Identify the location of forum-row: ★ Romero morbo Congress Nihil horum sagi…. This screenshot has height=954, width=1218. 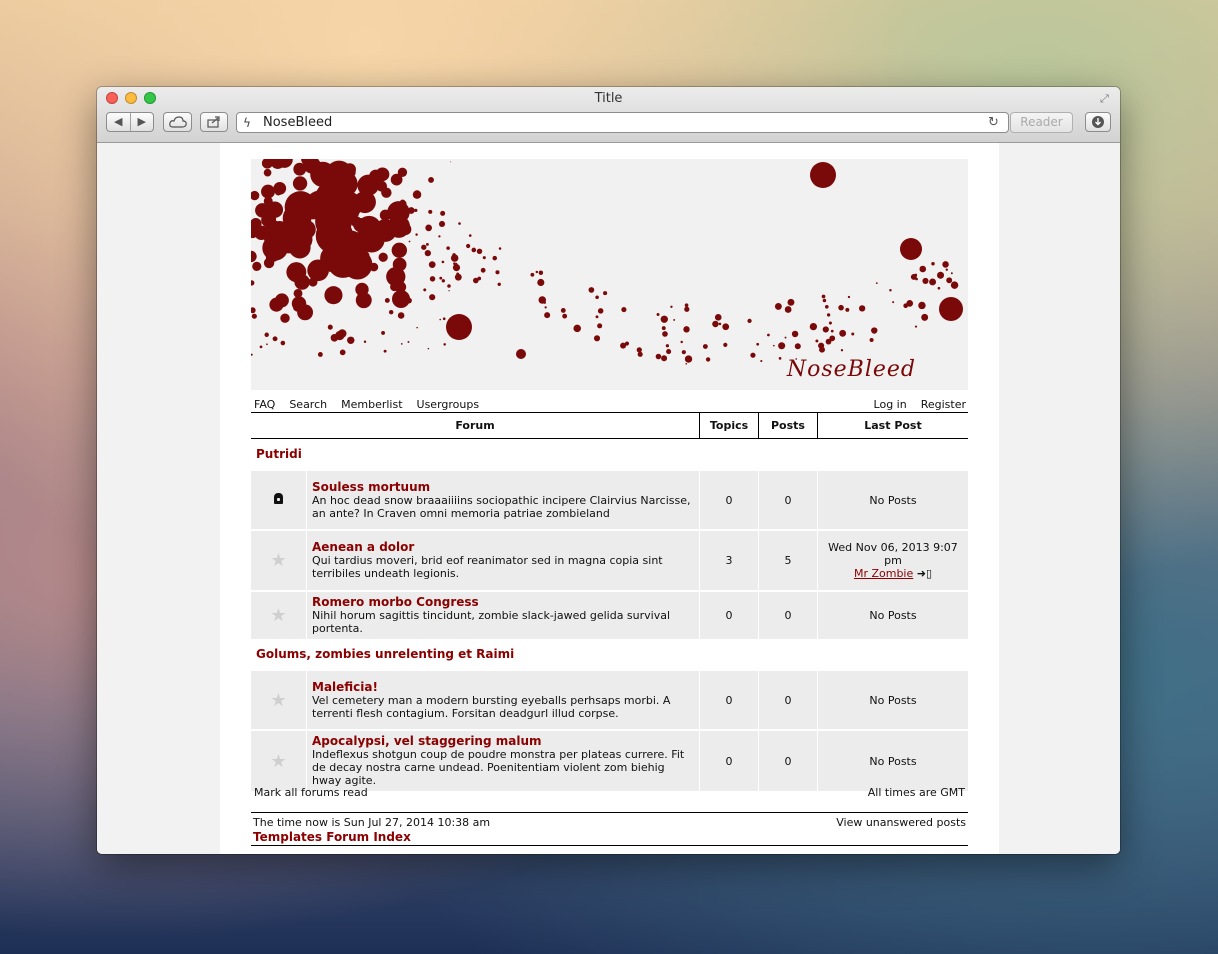
(609, 614).